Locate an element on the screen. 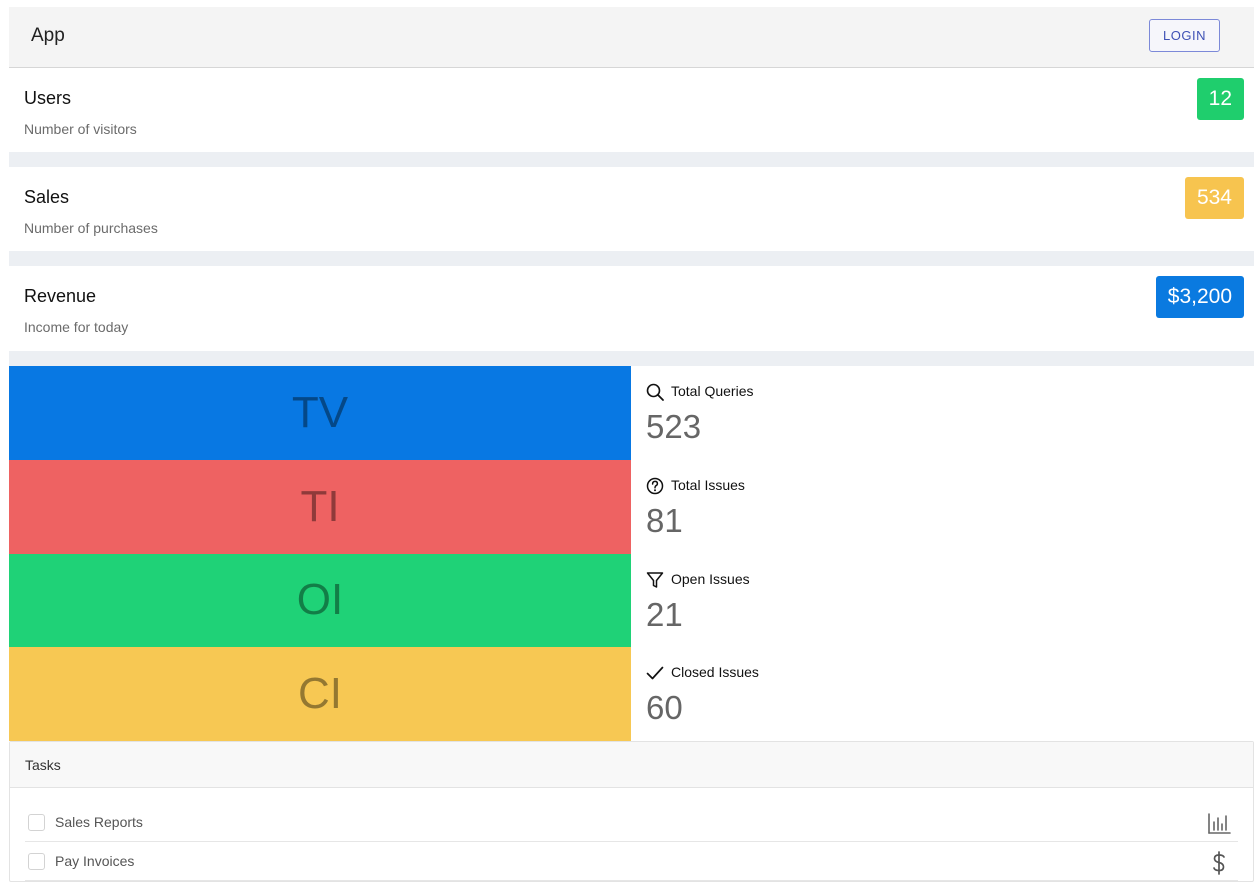 The height and width of the screenshot is (882, 1255). search-icon is located at coordinates (655, 392).